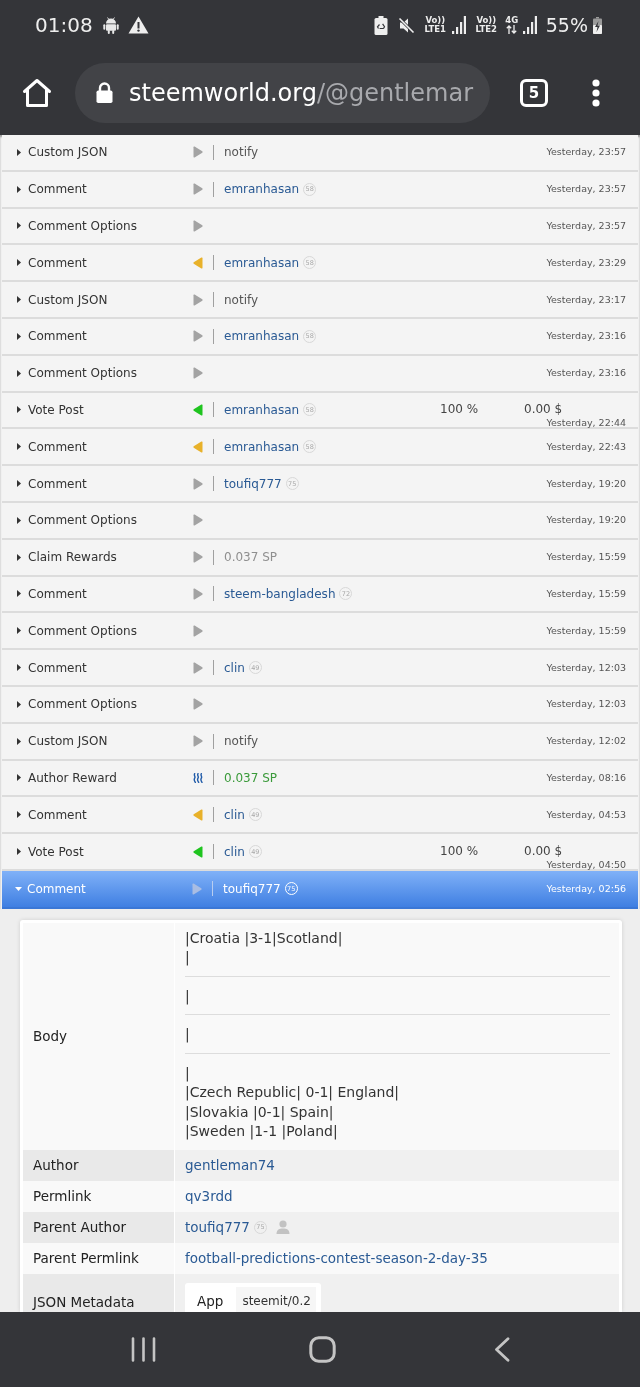 This screenshot has width=640, height=1387. What do you see at coordinates (230, 1165) in the screenshot?
I see `field-link: gentleman74` at bounding box center [230, 1165].